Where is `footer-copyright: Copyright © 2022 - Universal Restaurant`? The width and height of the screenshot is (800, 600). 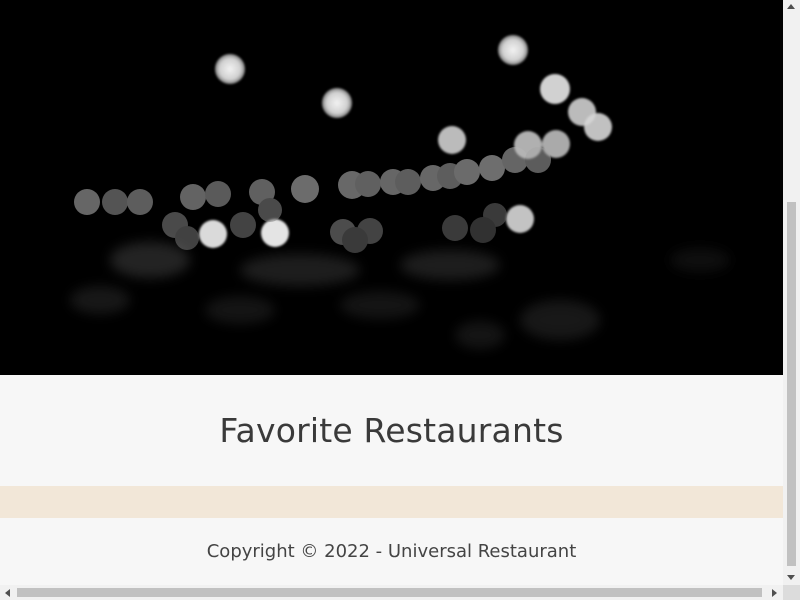
footer-copyright: Copyright © 2022 - Universal Restaurant is located at coordinates (391, 551).